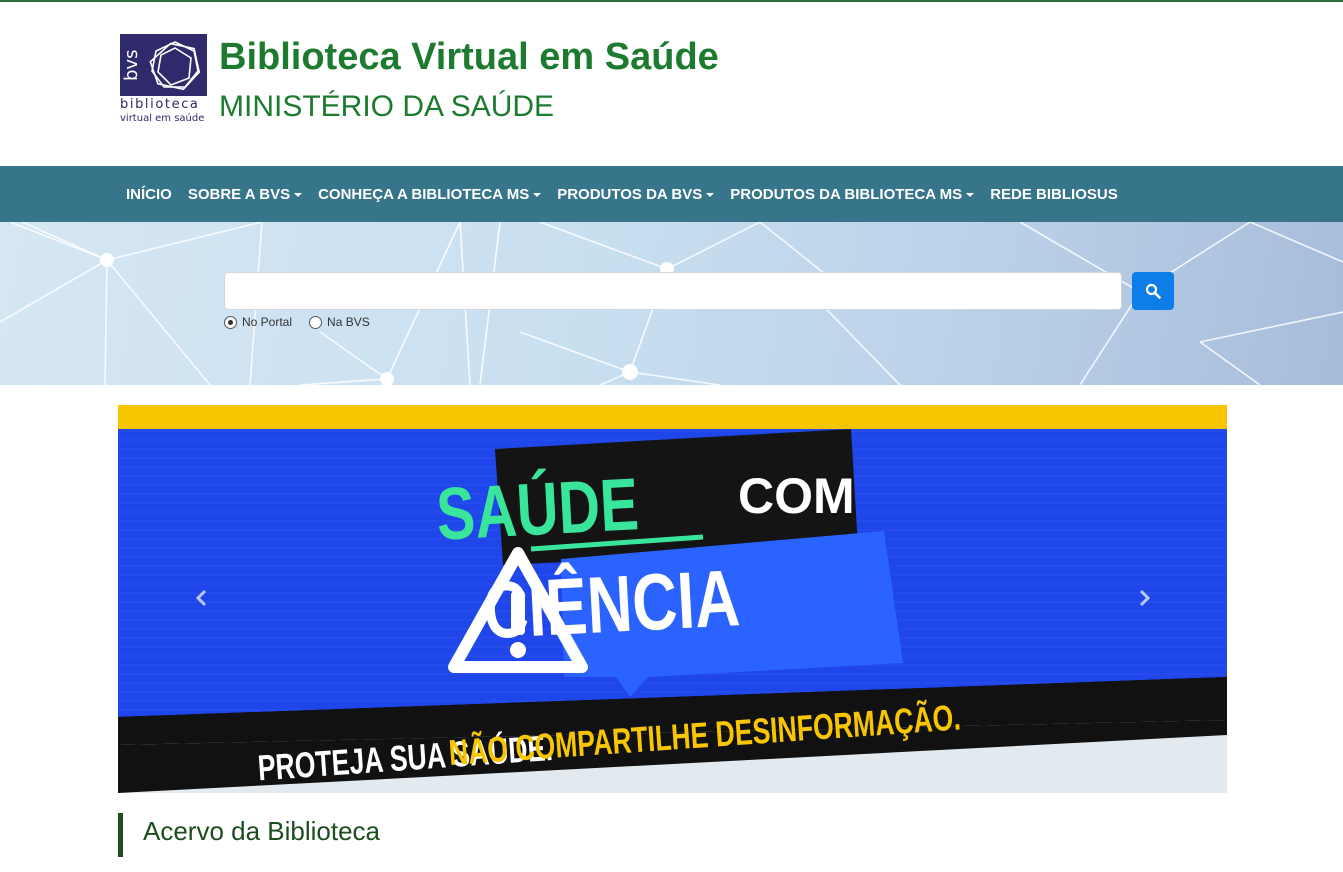 This screenshot has width=1343, height=872. I want to click on nav-item-label: INÍCIO, so click(149, 194).